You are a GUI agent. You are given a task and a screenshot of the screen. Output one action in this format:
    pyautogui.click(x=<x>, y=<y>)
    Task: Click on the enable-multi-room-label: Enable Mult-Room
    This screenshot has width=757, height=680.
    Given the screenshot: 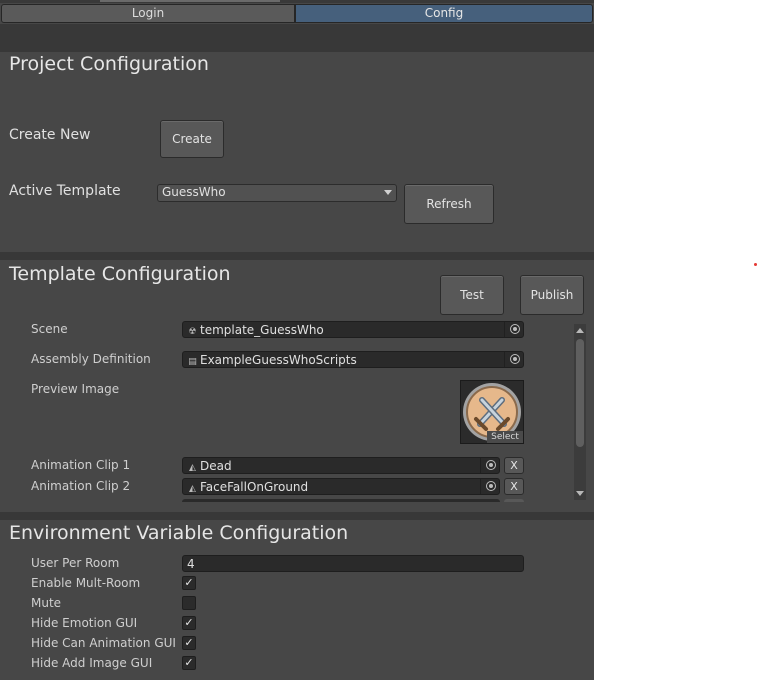 What is the action you would take?
    pyautogui.click(x=86, y=583)
    